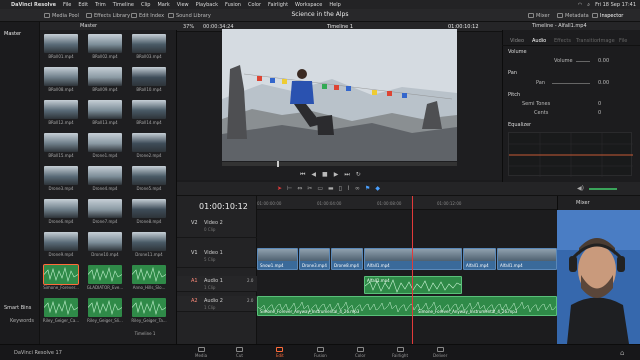  Describe the element at coordinates (123, 5) in the screenshot. I see `menu-timeline: Timeline` at that location.